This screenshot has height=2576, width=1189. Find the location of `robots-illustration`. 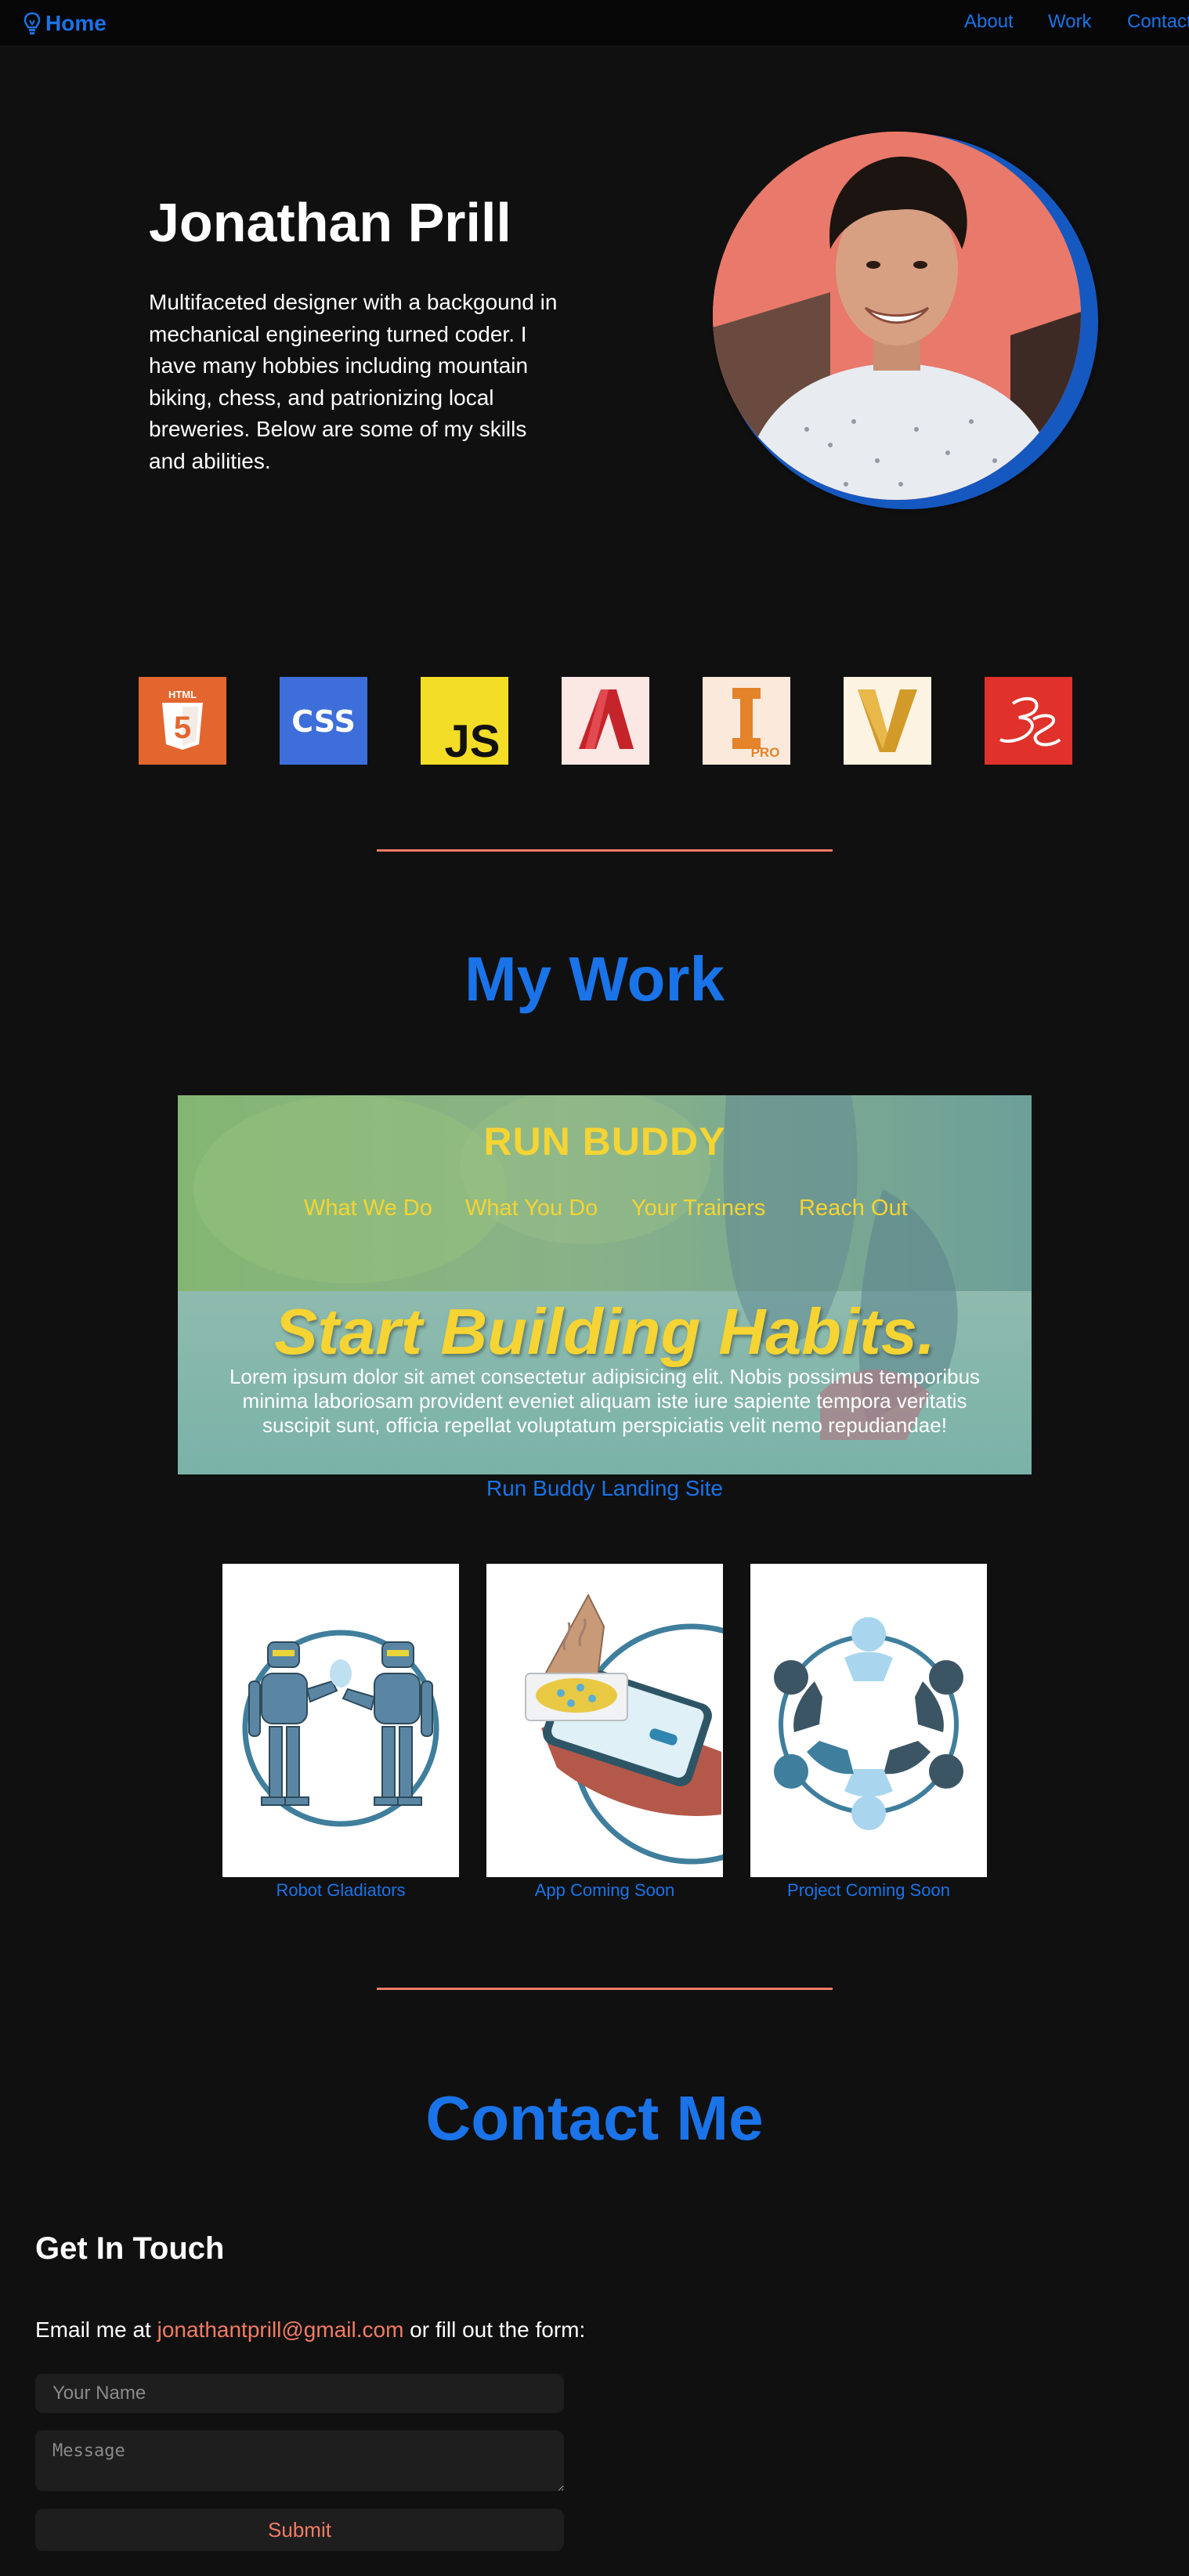

robots-illustration is located at coordinates (340, 1729).